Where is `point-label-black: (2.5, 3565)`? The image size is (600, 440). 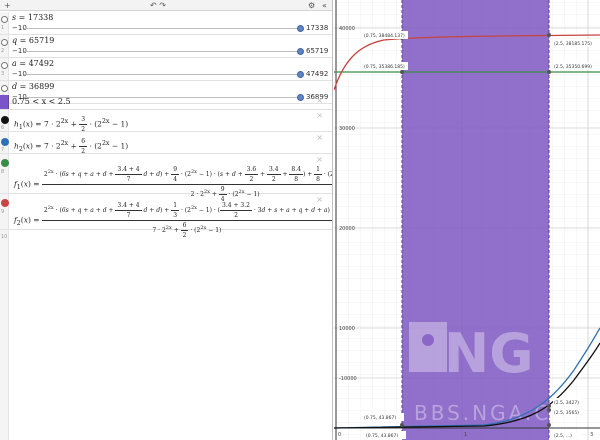
point-label-black: (2.5, 3565) is located at coordinates (566, 413).